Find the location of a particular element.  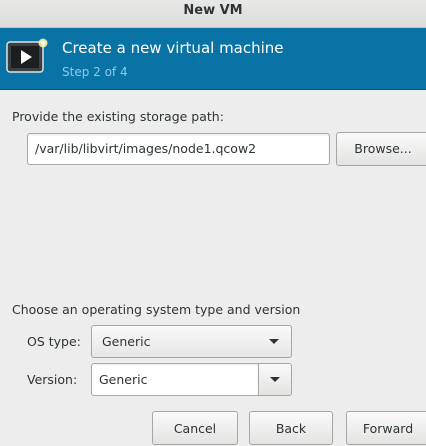

forward-button: Forward is located at coordinates (386, 428).